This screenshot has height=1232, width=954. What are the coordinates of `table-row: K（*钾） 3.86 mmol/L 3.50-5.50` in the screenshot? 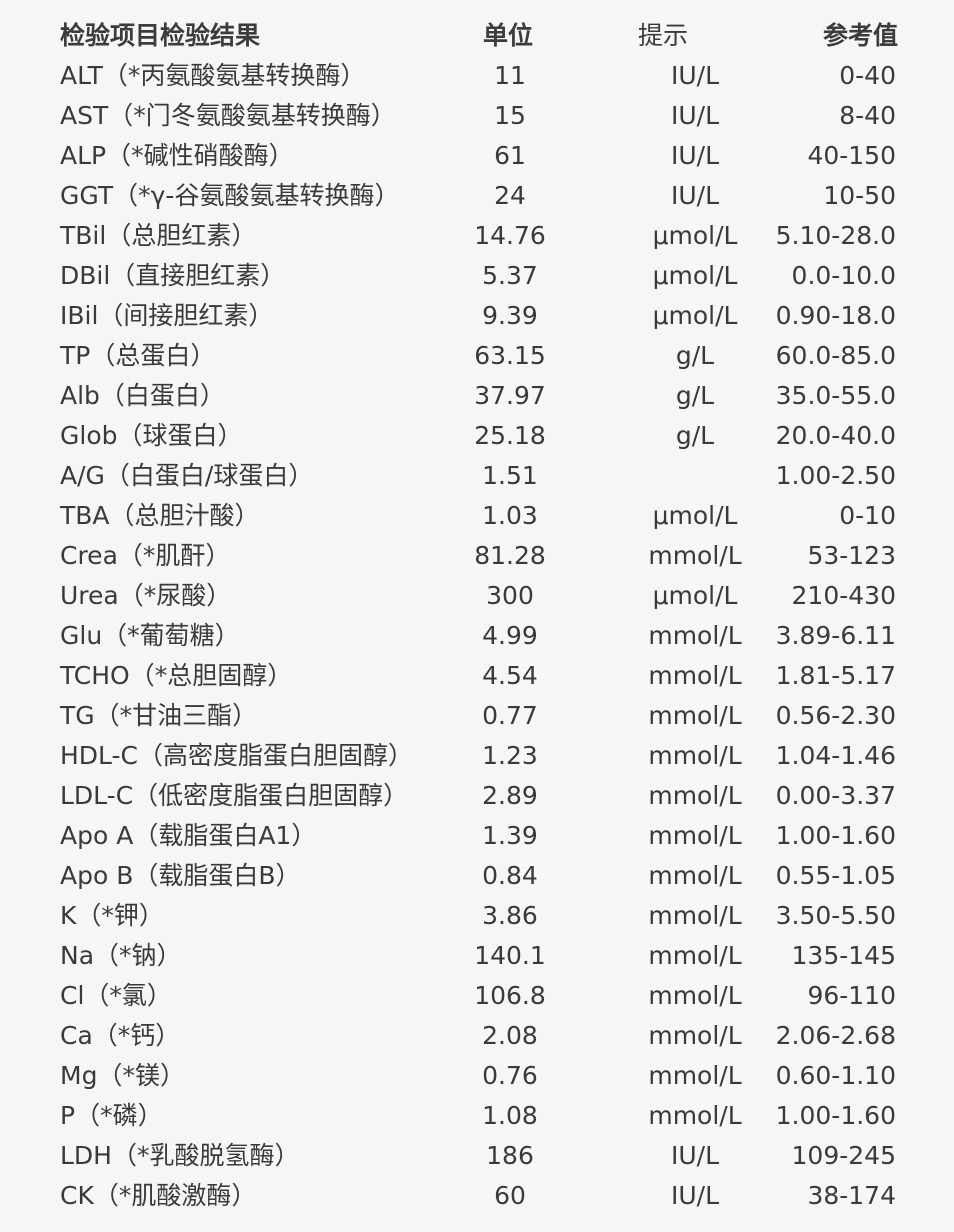 It's located at (477, 916).